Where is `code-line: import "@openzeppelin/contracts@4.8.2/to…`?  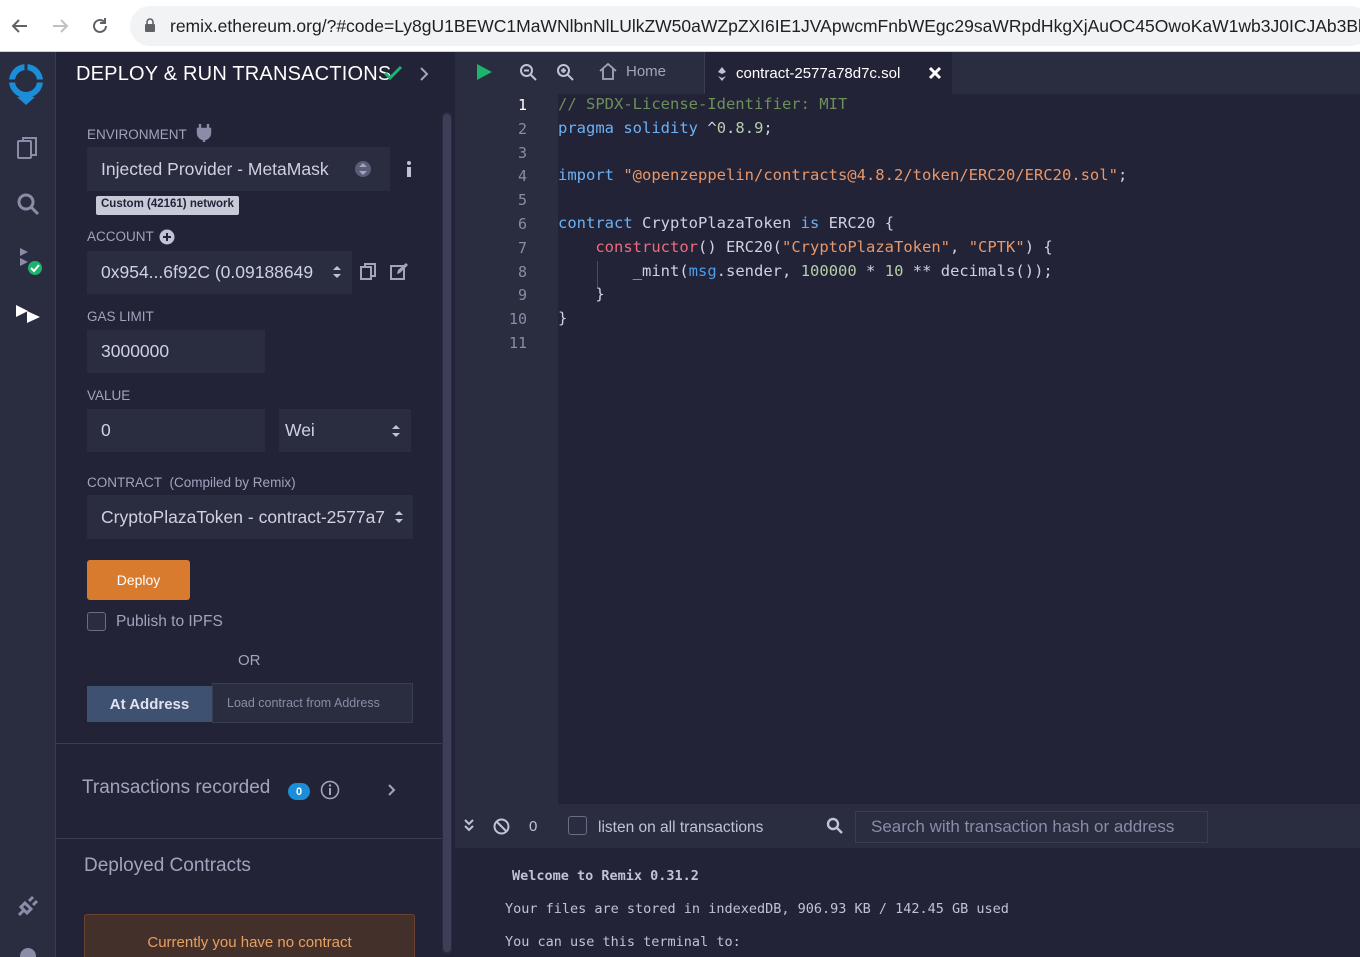 code-line: import "@openzeppelin/contracts@4.8.2/to… is located at coordinates (843, 175).